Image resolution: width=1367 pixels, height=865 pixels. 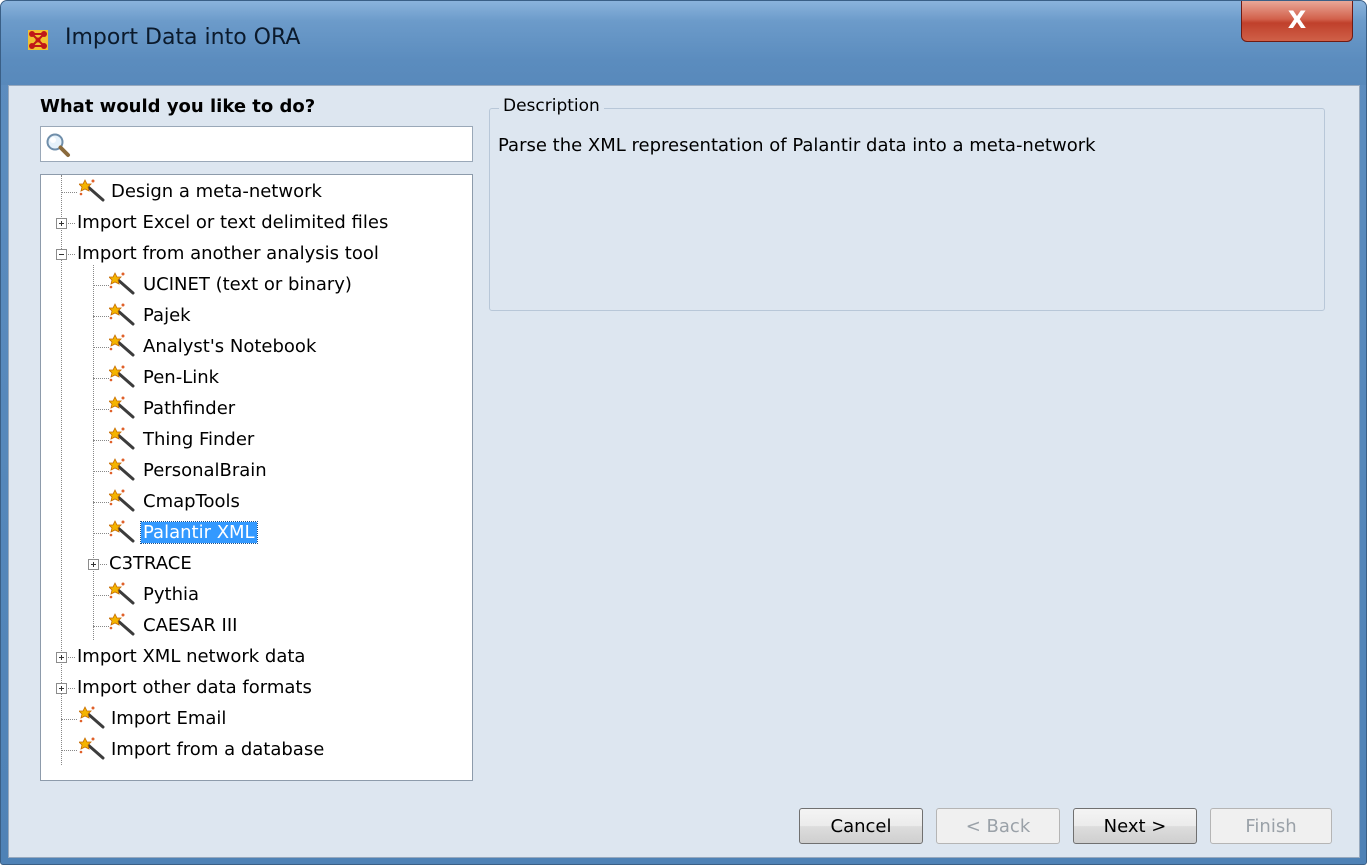 What do you see at coordinates (998, 826) in the screenshot?
I see `back-button: < Back` at bounding box center [998, 826].